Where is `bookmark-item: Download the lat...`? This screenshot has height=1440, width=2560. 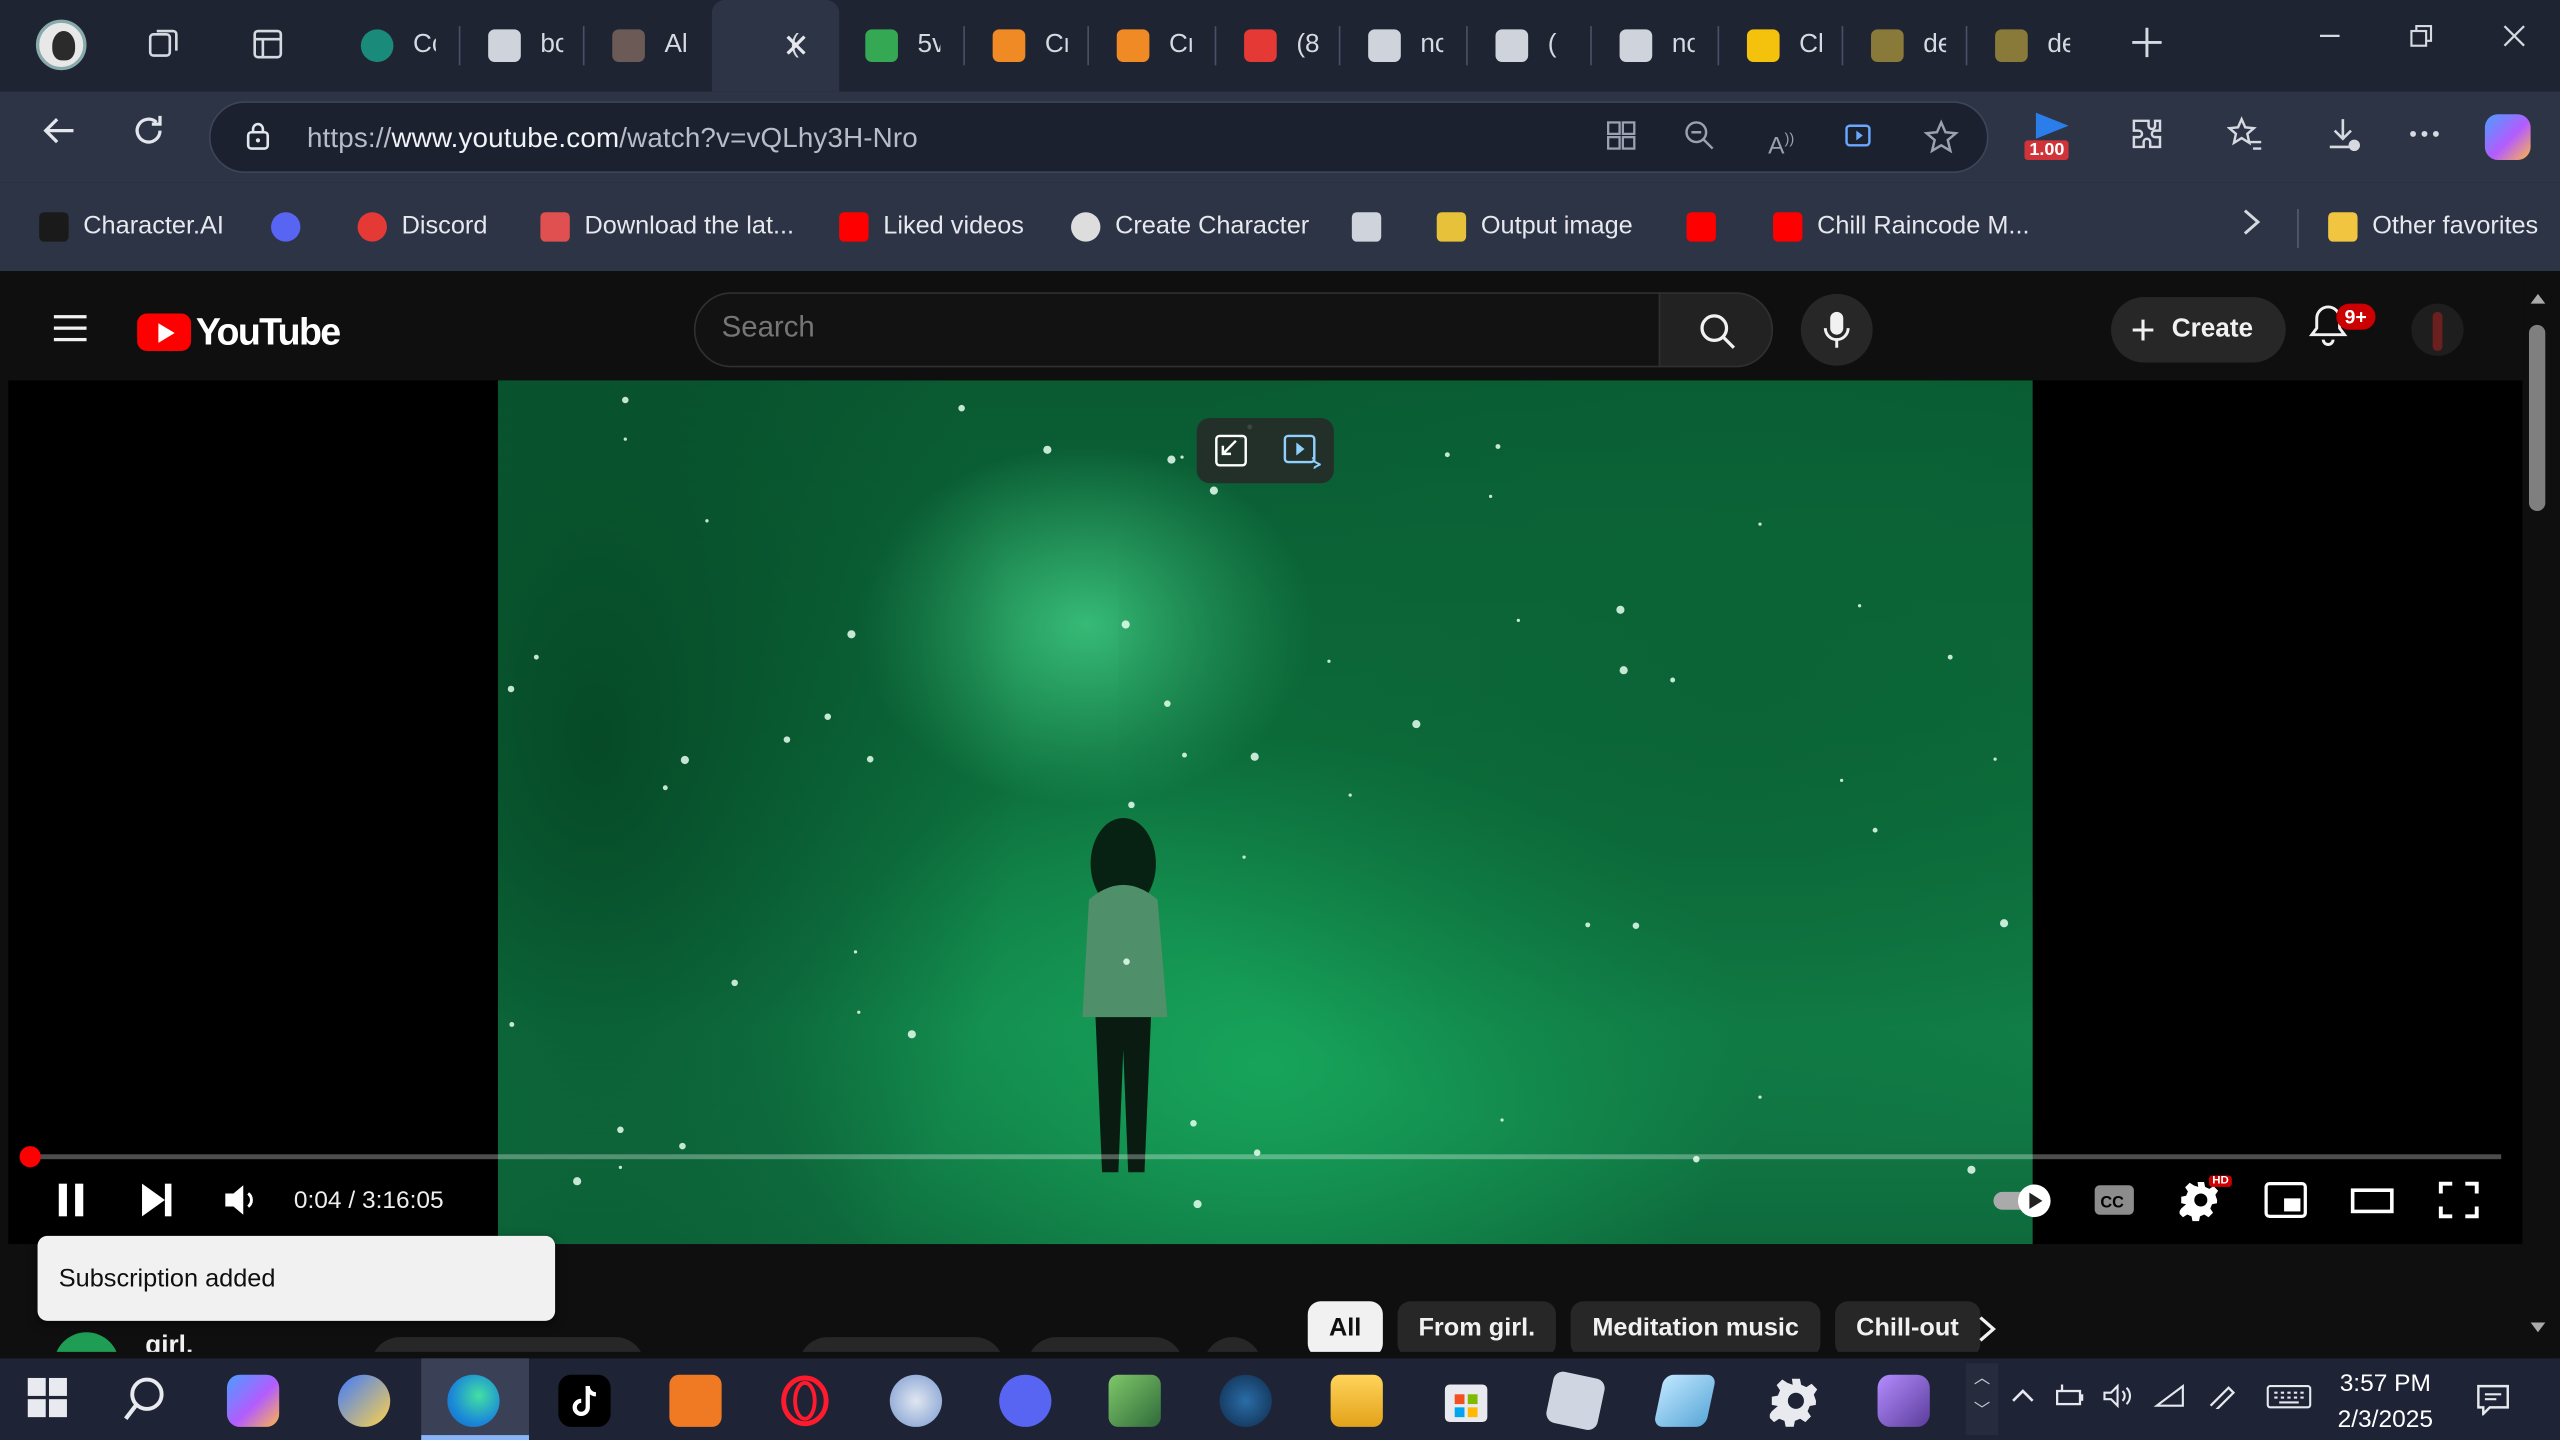
bookmark-item: Download the lat... is located at coordinates (667, 227).